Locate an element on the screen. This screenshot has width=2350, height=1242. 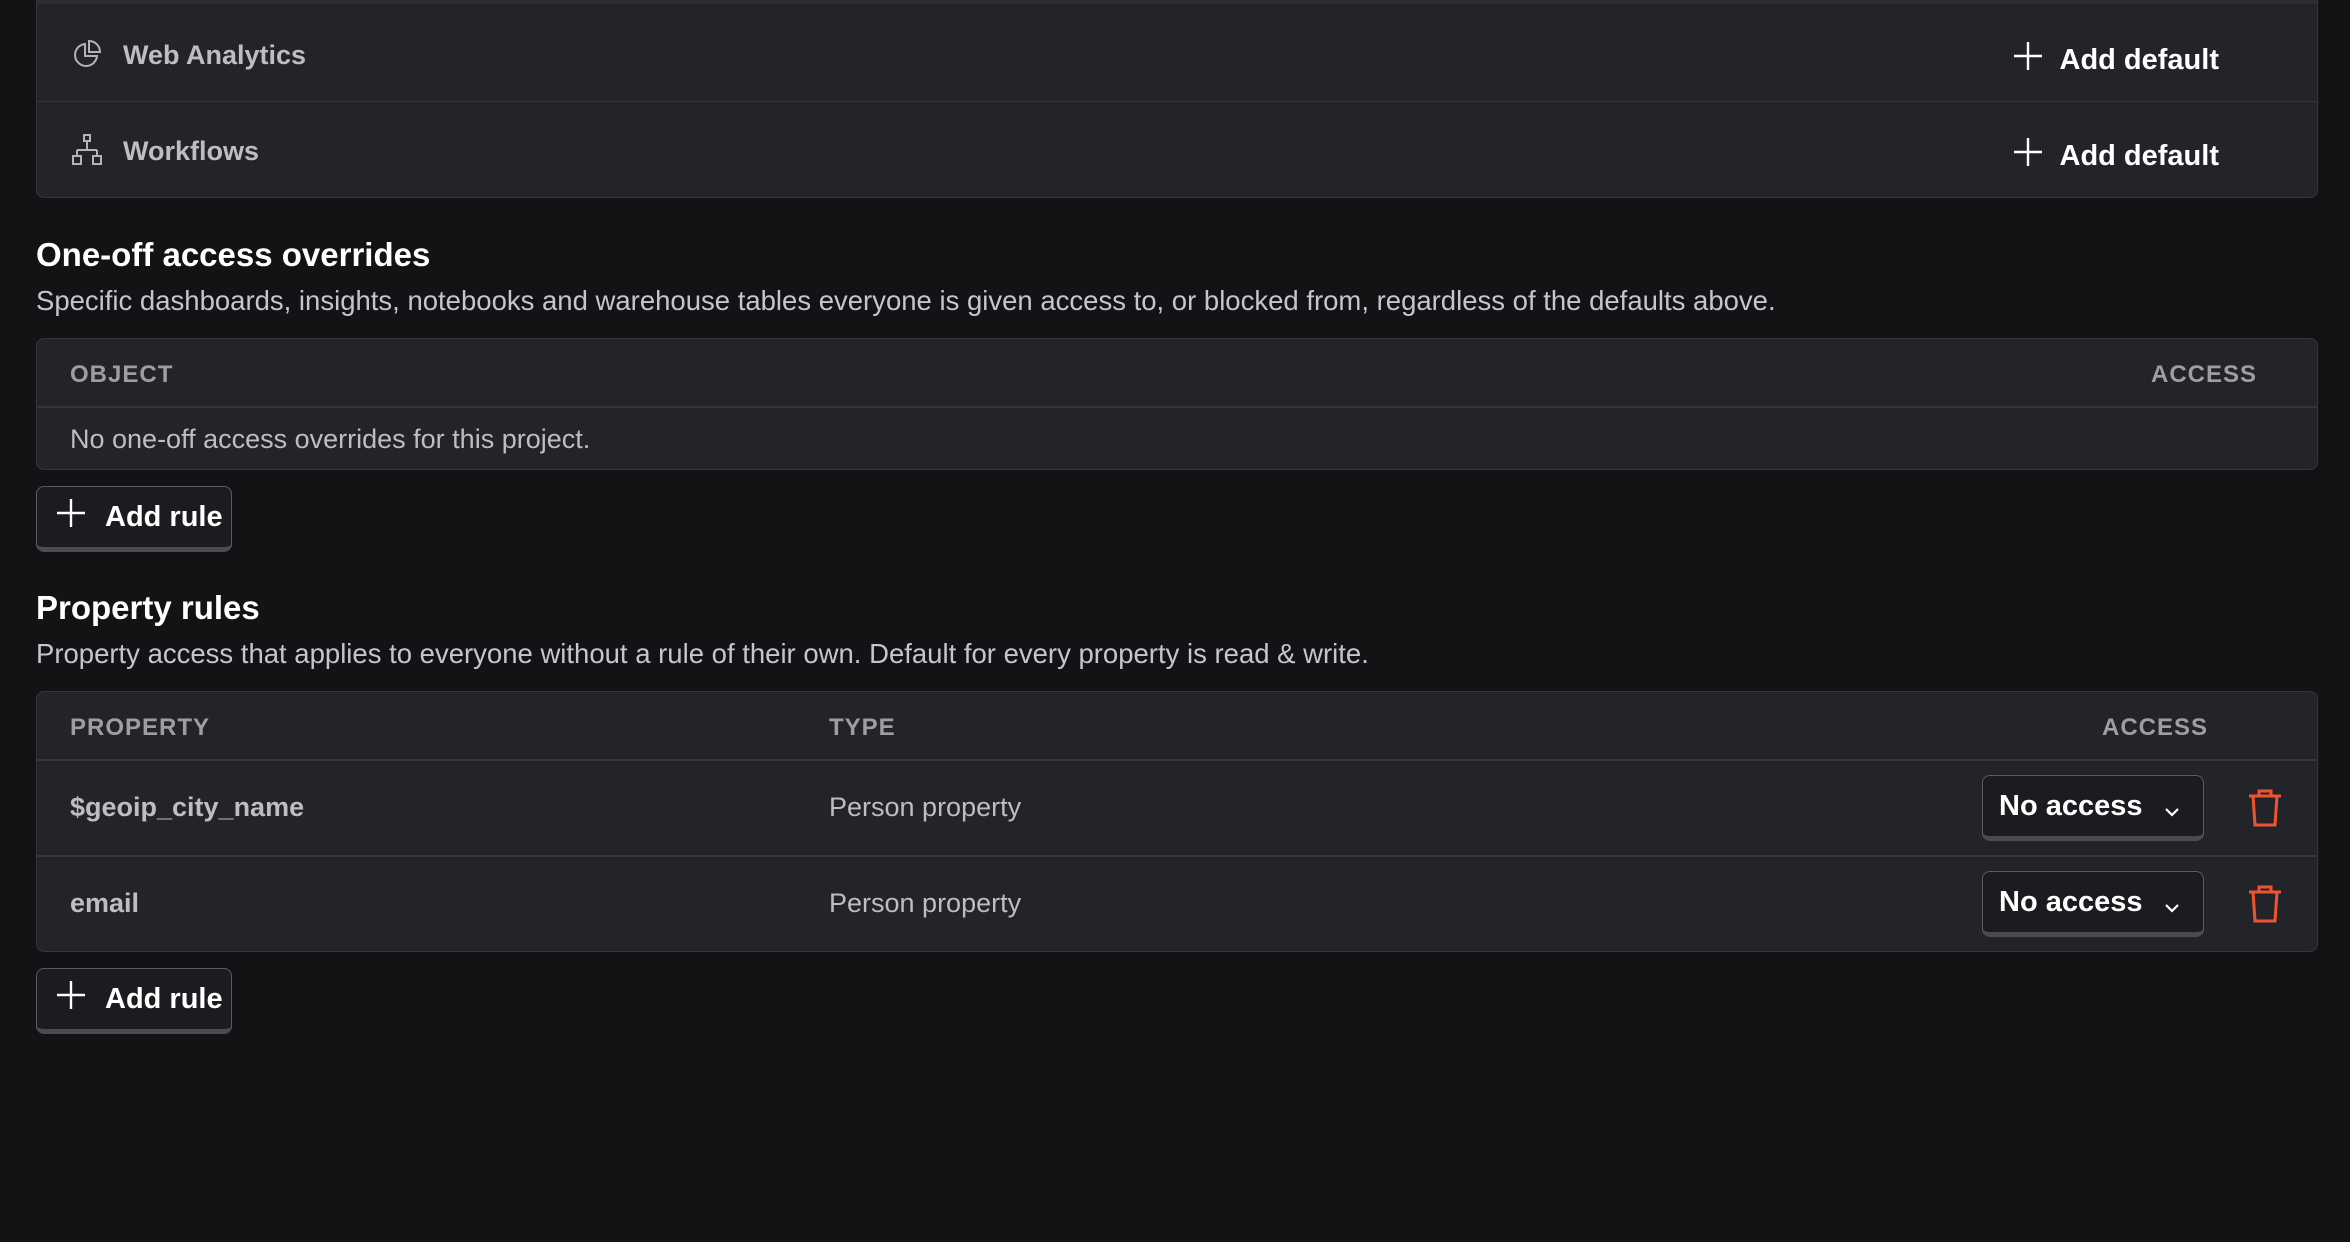
product-default-row-web-analytics: Web Analytics Add default is located at coordinates (1177, 54).